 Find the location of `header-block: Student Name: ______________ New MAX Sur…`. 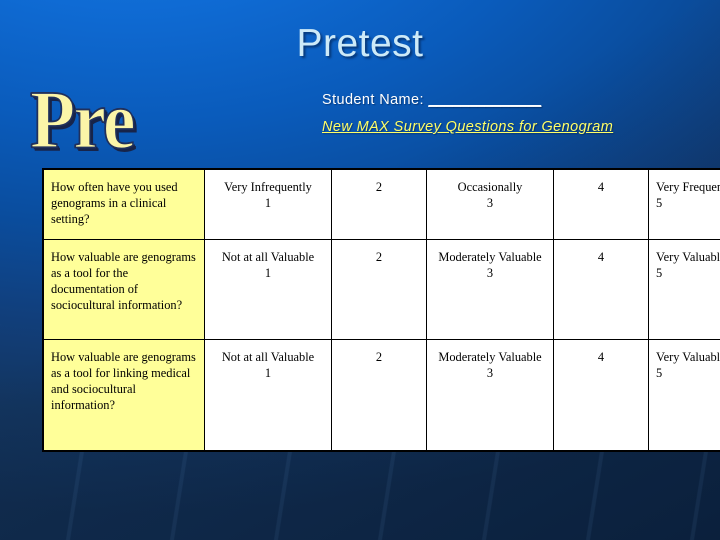

header-block: Student Name: ______________ New MAX Sur… is located at coordinates (507, 113).